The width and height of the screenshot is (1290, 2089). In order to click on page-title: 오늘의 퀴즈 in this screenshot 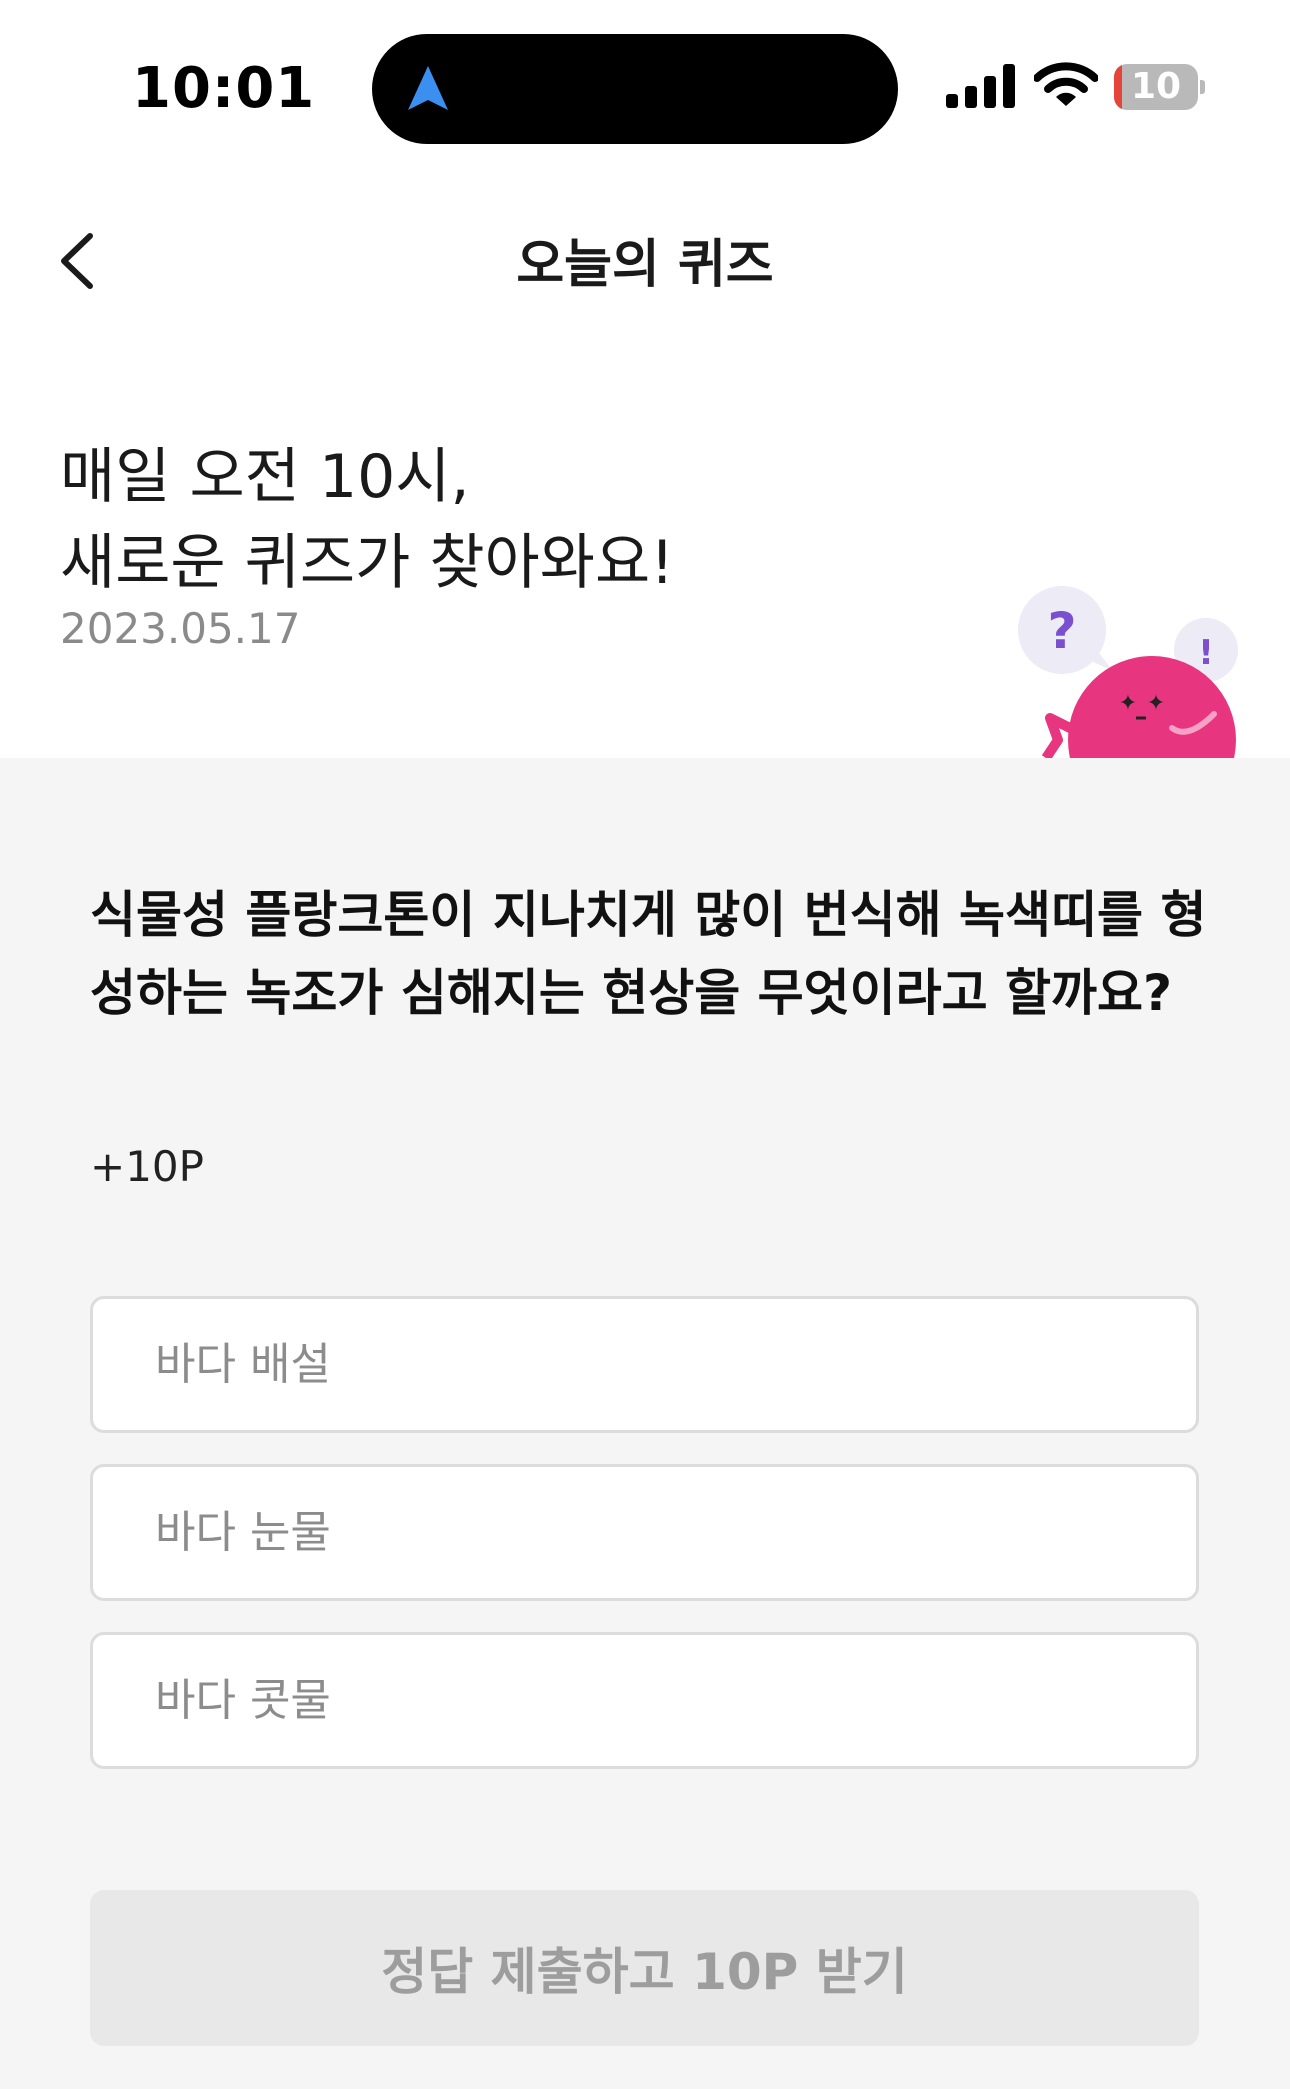, I will do `click(645, 265)`.